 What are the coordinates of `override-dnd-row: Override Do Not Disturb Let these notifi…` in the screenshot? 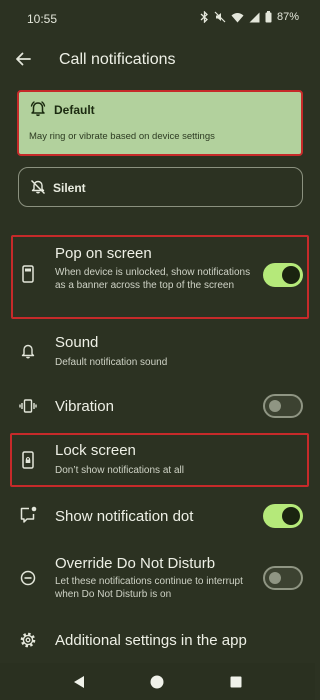 It's located at (157, 577).